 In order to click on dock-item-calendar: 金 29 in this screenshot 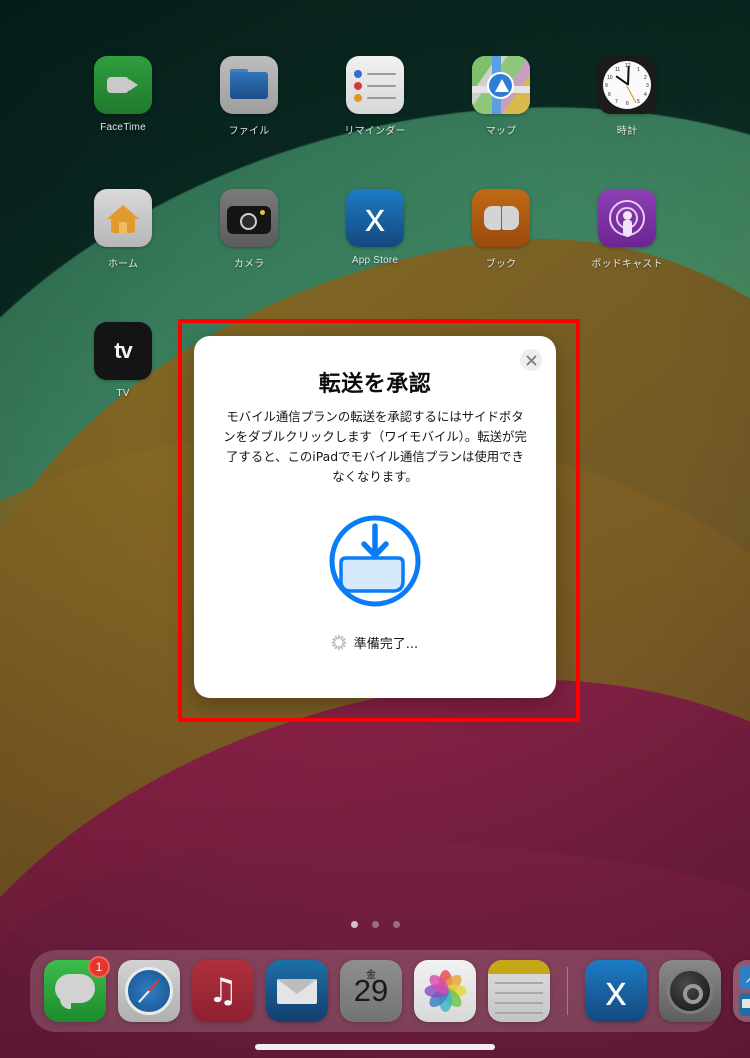, I will do `click(371, 991)`.